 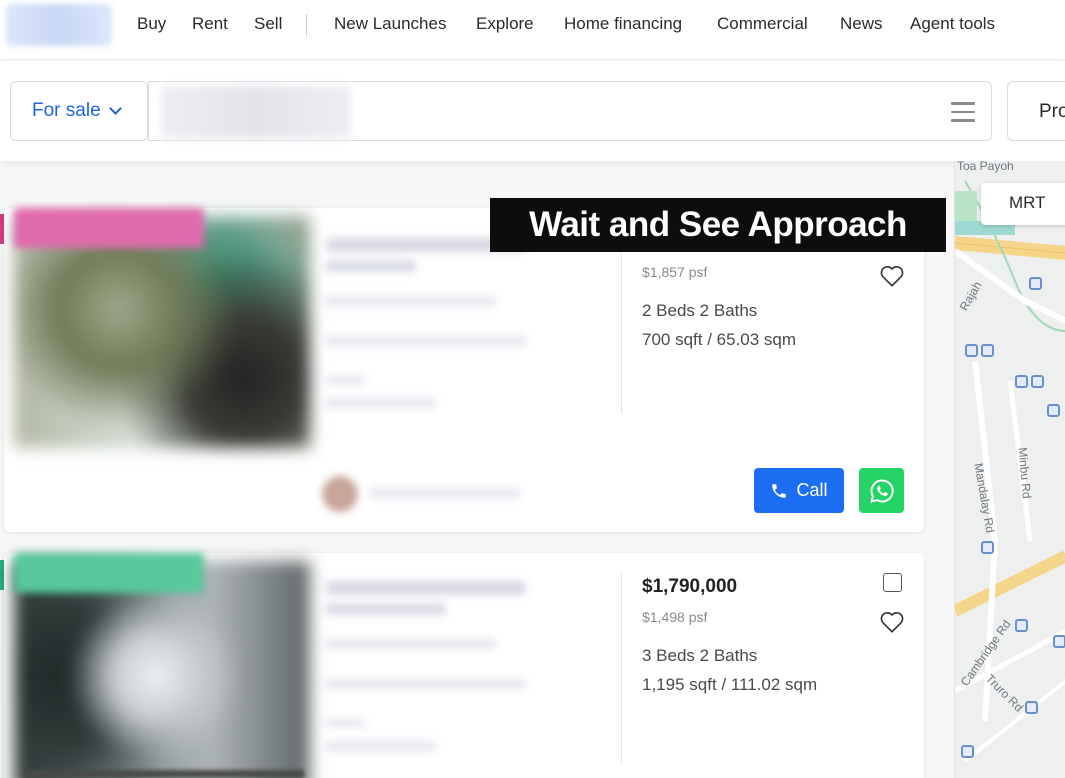 What do you see at coordinates (164, 774) in the screenshot?
I see `next-listing-photo-edge` at bounding box center [164, 774].